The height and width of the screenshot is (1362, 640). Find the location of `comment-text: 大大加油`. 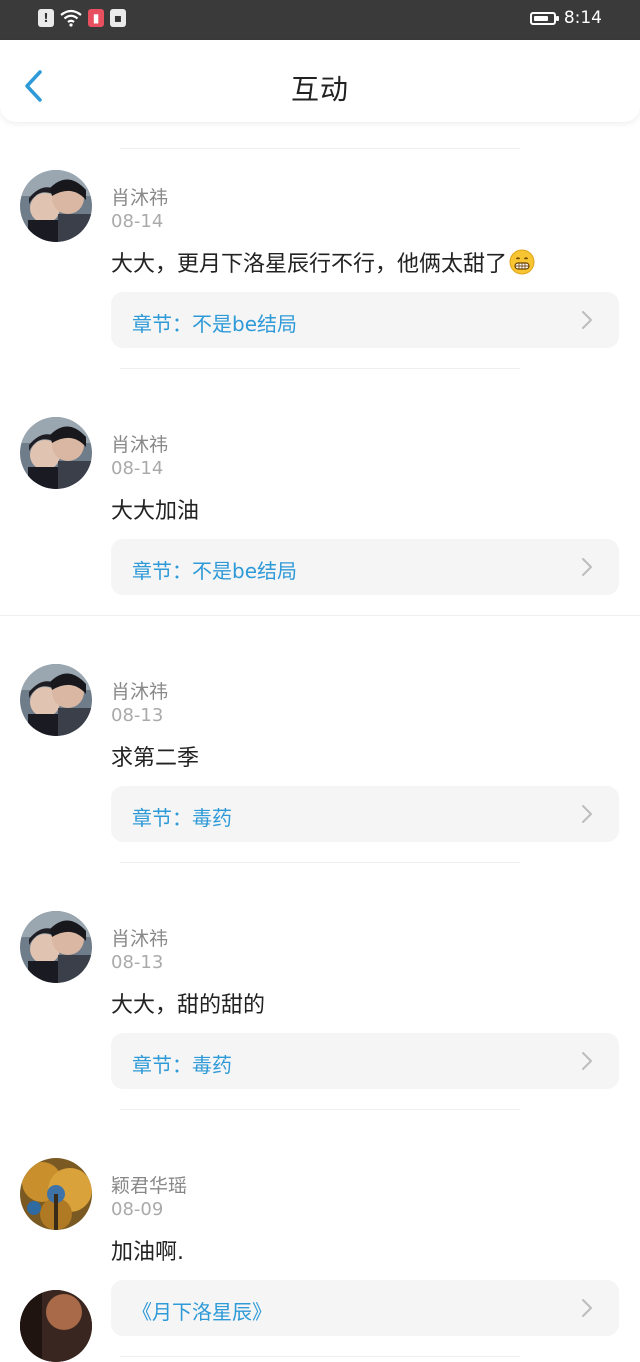

comment-text: 大大加油 is located at coordinates (155, 509).